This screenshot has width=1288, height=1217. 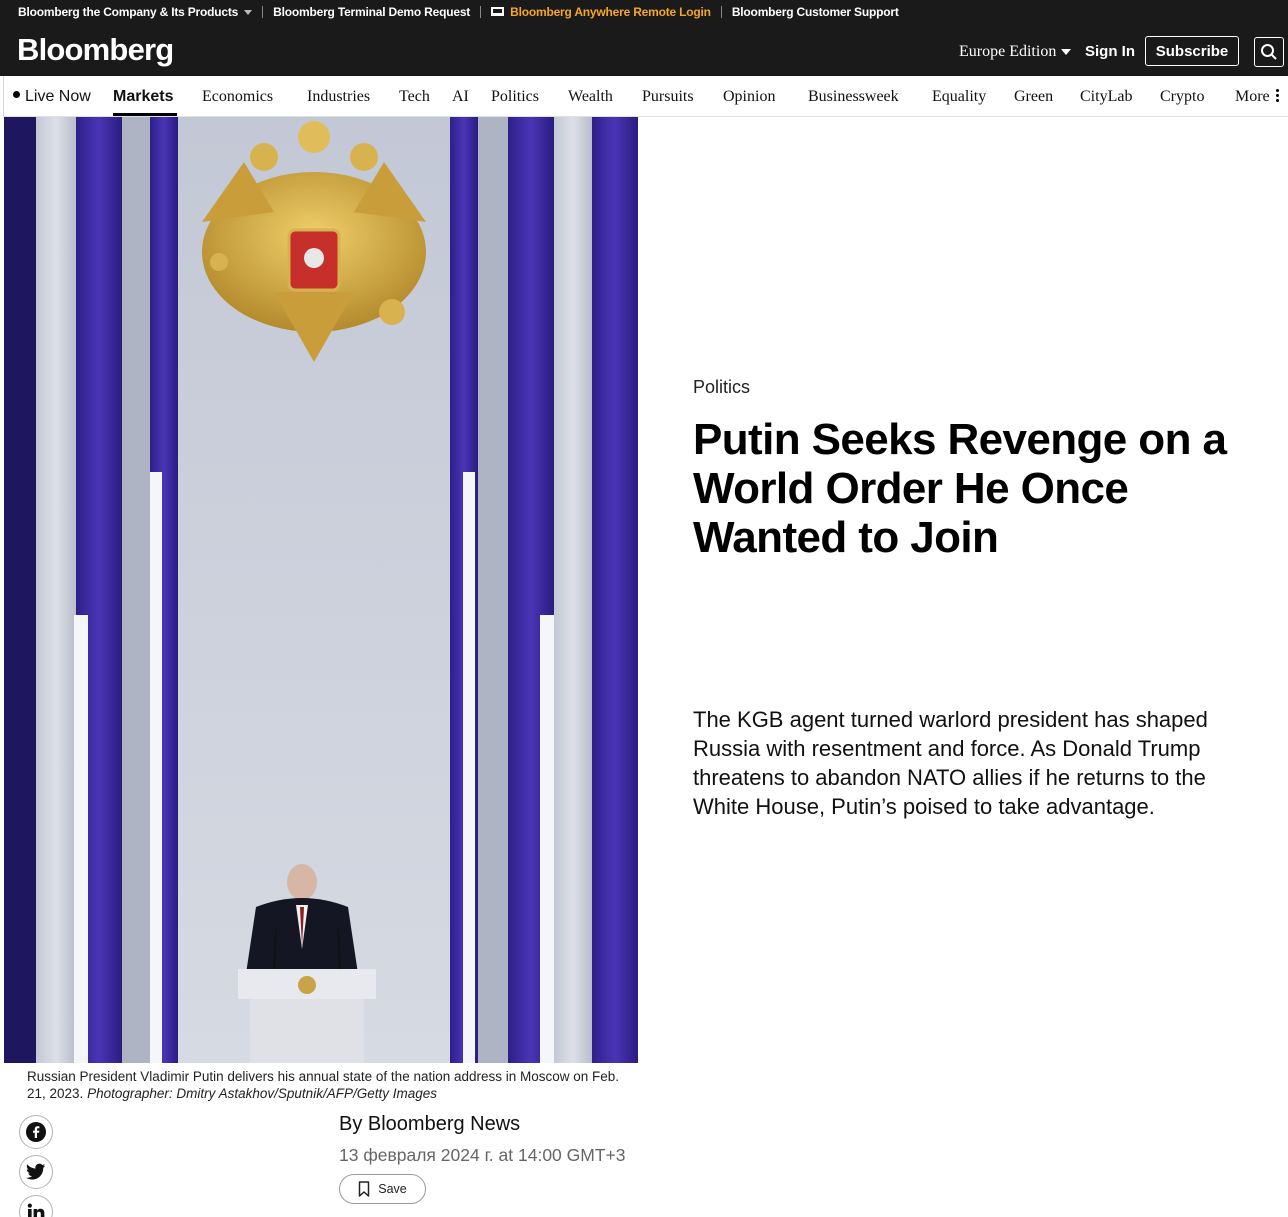 I want to click on article-category: Politics, so click(x=721, y=387).